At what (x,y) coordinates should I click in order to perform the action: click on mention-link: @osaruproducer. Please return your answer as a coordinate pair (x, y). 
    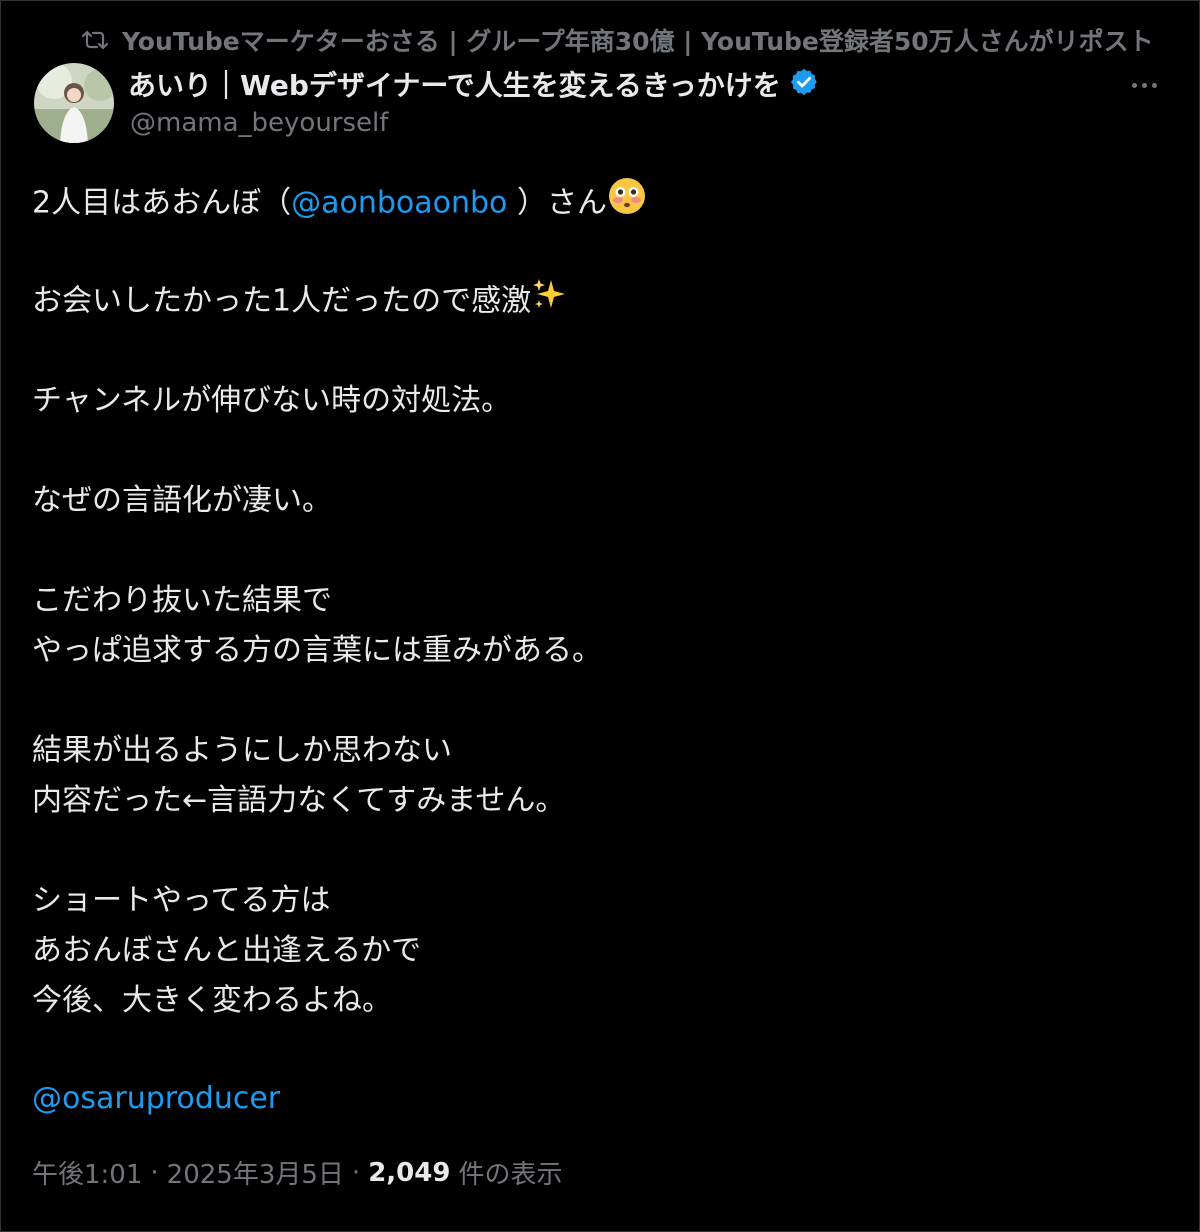
    Looking at the image, I should click on (156, 1098).